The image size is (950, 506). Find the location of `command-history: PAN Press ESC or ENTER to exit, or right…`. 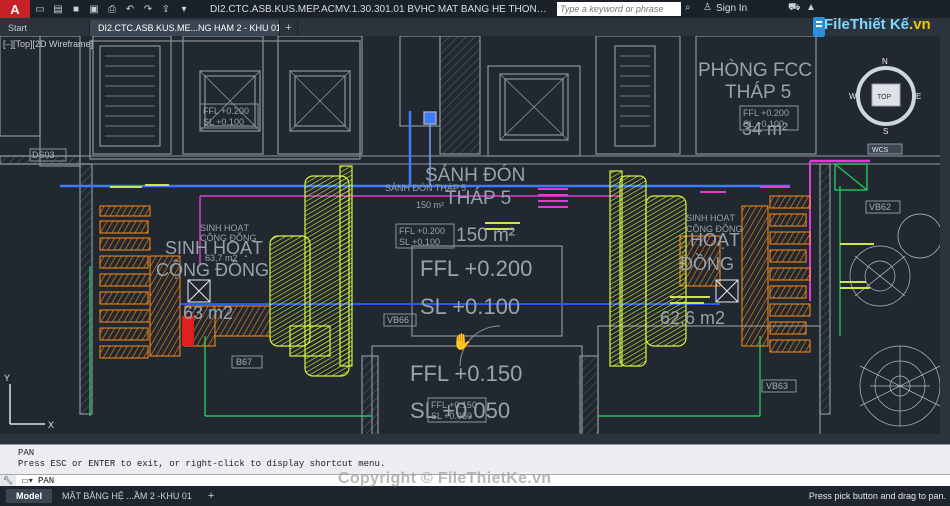

command-history: PAN Press ESC or ENTER to exit, or right… is located at coordinates (475, 459).